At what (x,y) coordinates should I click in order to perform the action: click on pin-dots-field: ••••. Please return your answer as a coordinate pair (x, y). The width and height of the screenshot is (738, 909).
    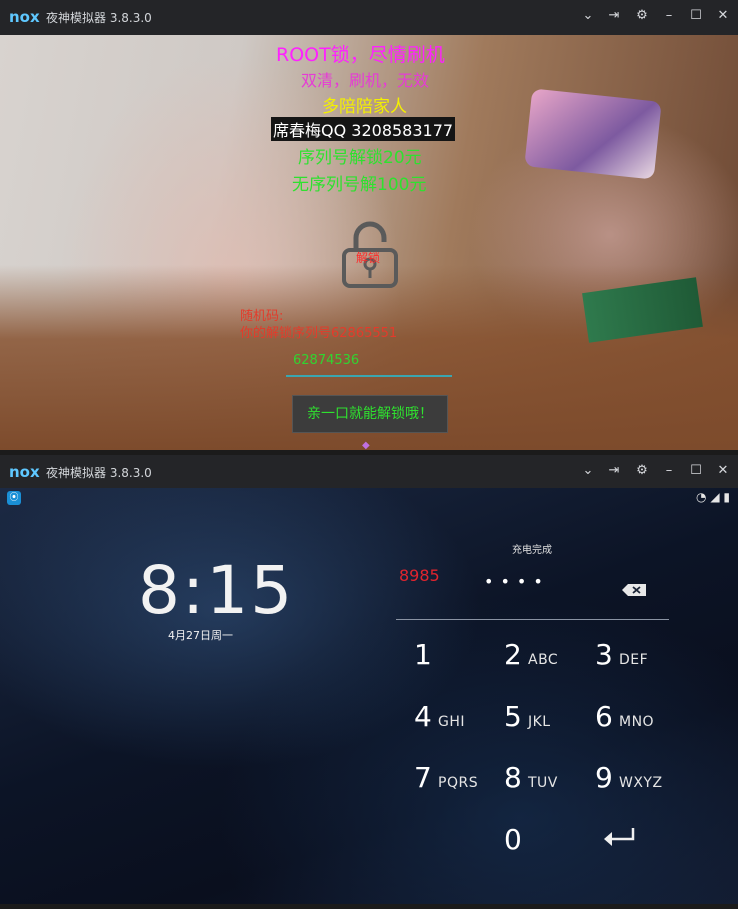
    Looking at the image, I should click on (517, 581).